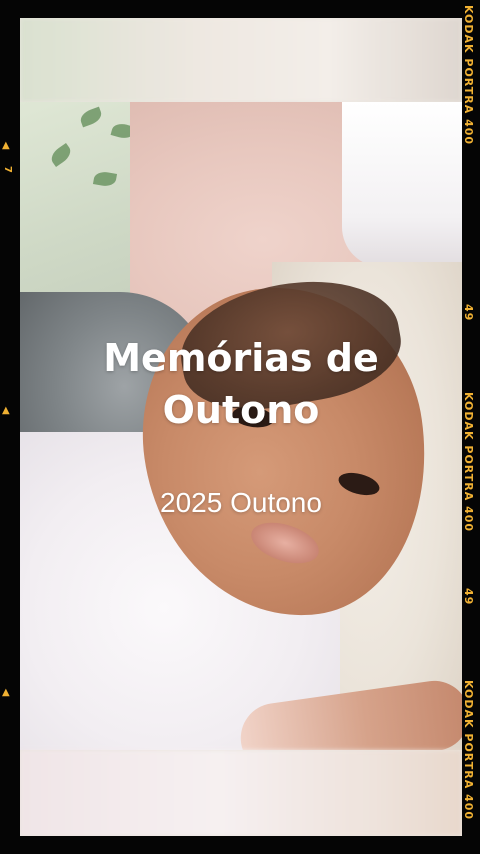  What do you see at coordinates (241, 358) in the screenshot?
I see `title-line-1: Memórias de` at bounding box center [241, 358].